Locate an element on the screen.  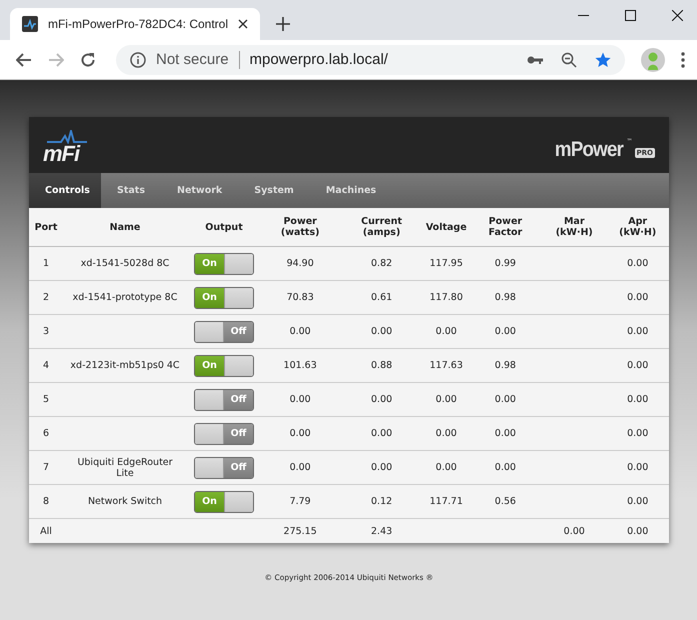
total-label: All is located at coordinates (46, 531).